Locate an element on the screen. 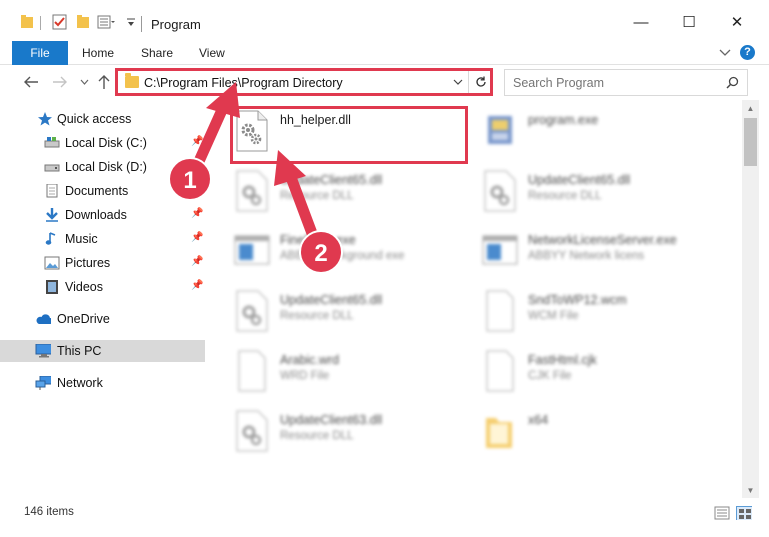 The height and width of the screenshot is (537, 769). sidebar-item-videos: Videos 📌 is located at coordinates (102, 287).